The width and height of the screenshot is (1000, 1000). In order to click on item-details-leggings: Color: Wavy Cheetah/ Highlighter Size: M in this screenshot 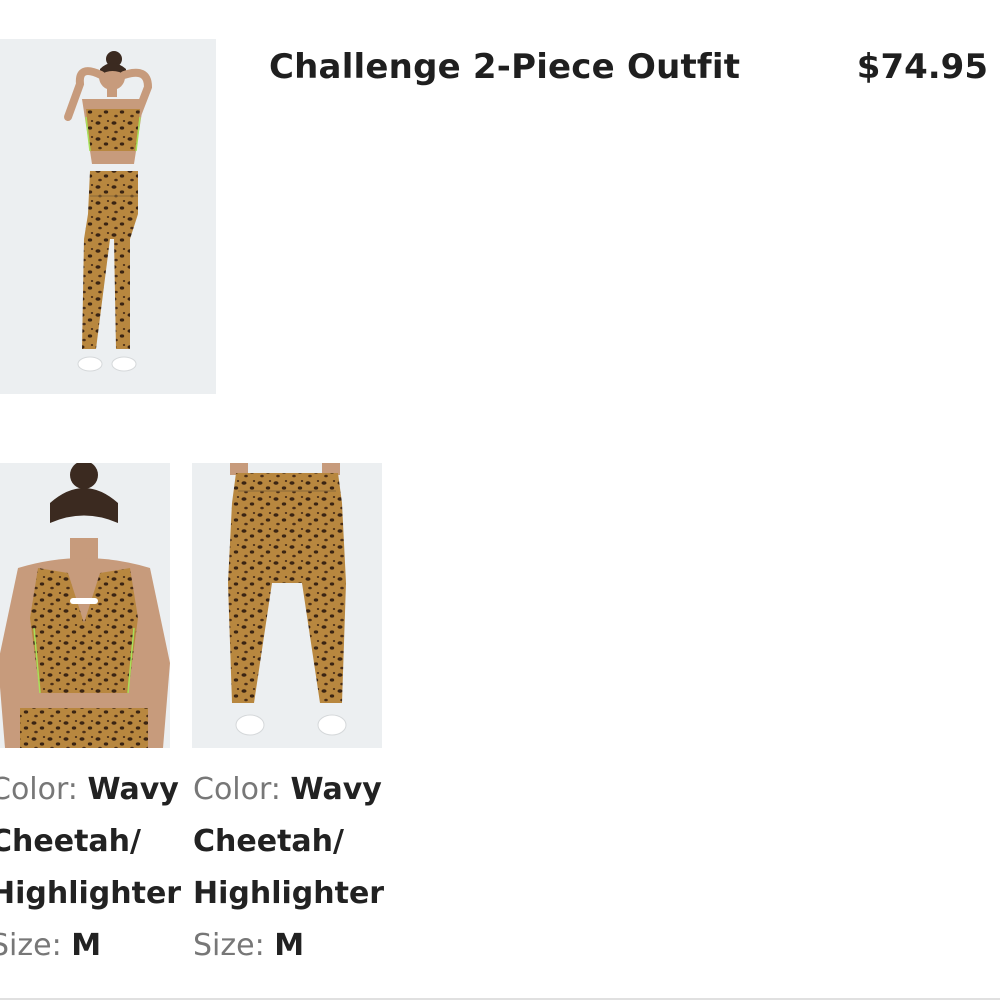, I will do `click(288, 868)`.